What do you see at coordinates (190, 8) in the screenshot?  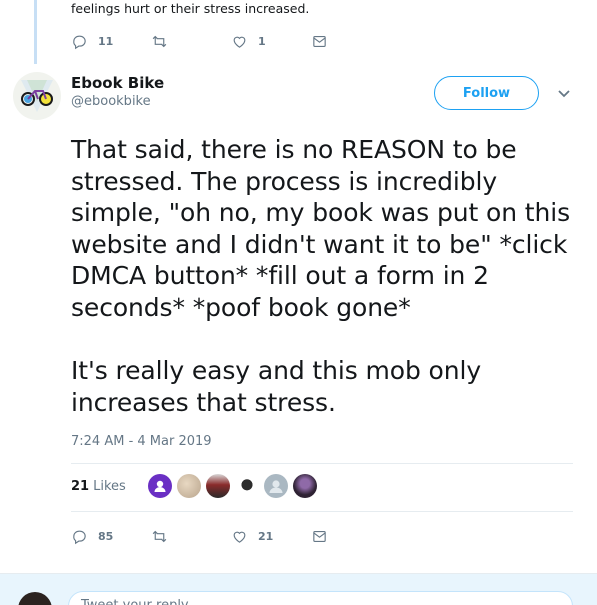 I see `previous-tweet-text: feelings hurt or their stress increased.` at bounding box center [190, 8].